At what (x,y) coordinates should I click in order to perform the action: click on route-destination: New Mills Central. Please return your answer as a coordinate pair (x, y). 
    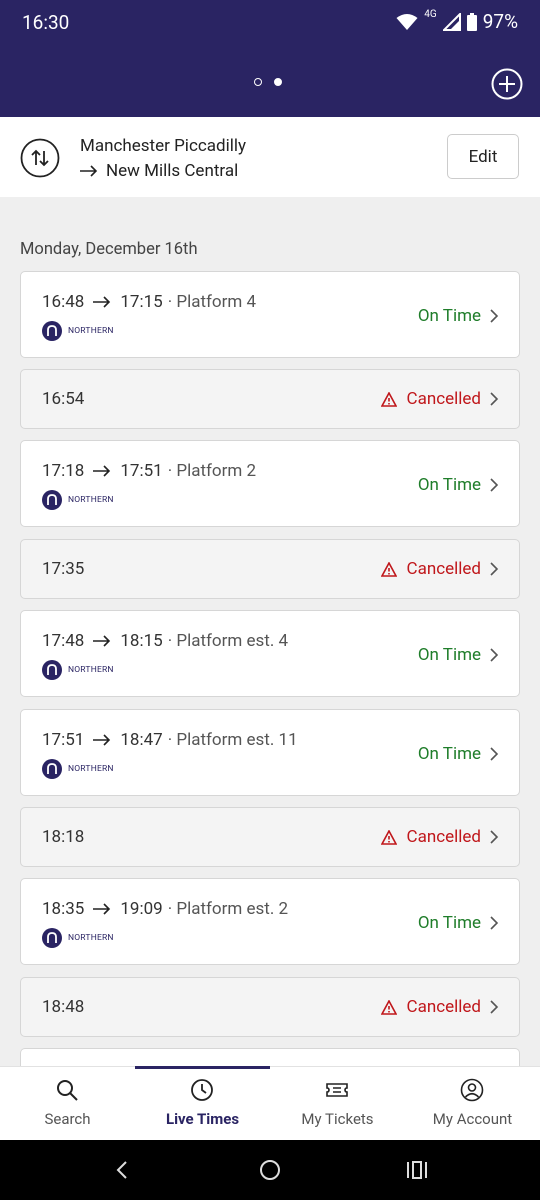
    Looking at the image, I should click on (172, 171).